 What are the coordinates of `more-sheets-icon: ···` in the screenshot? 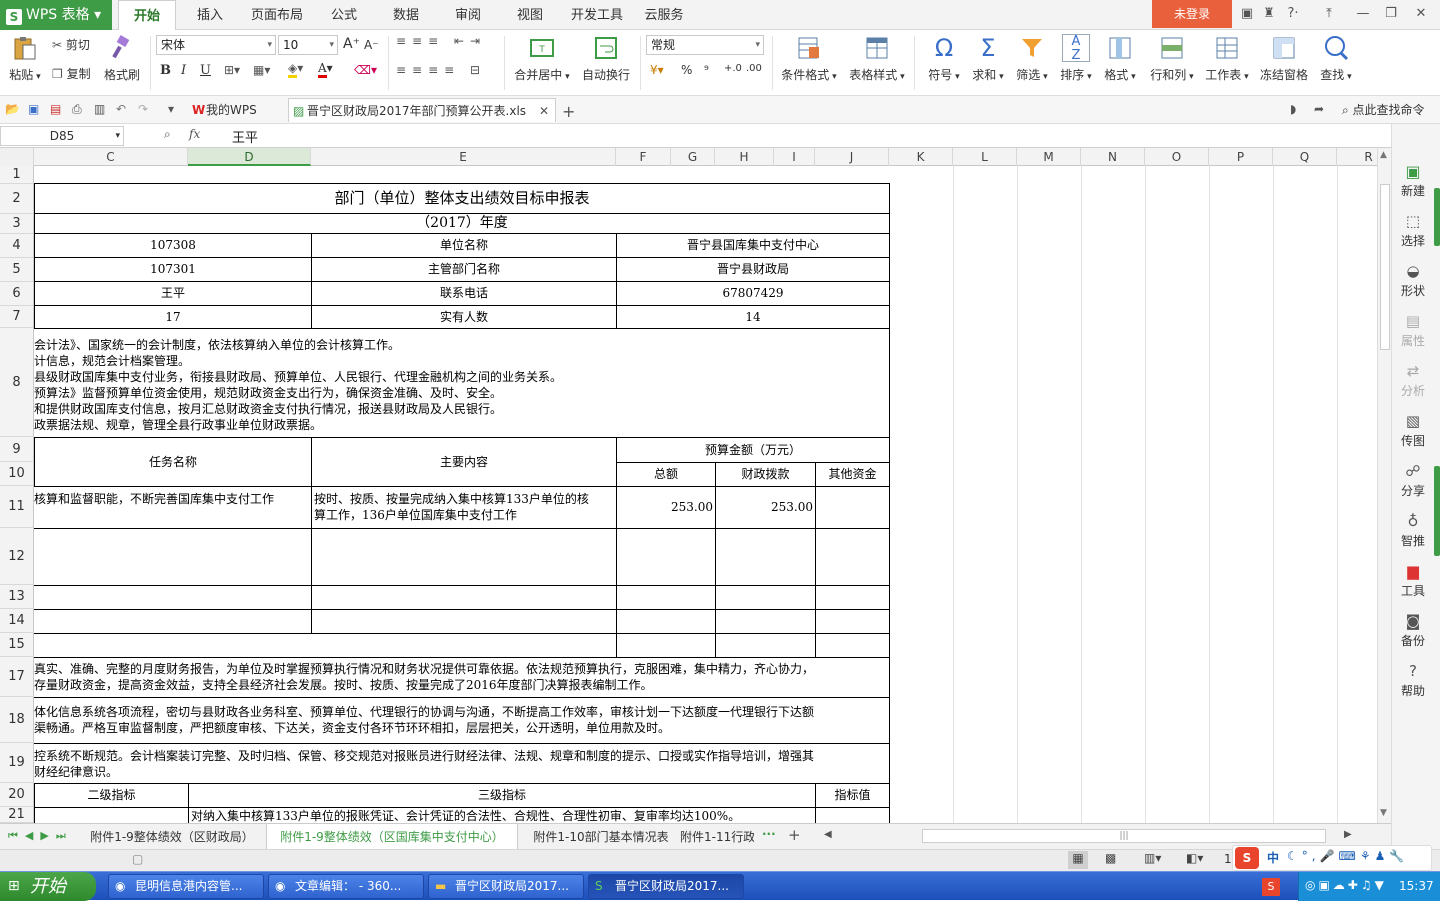 It's located at (769, 834).